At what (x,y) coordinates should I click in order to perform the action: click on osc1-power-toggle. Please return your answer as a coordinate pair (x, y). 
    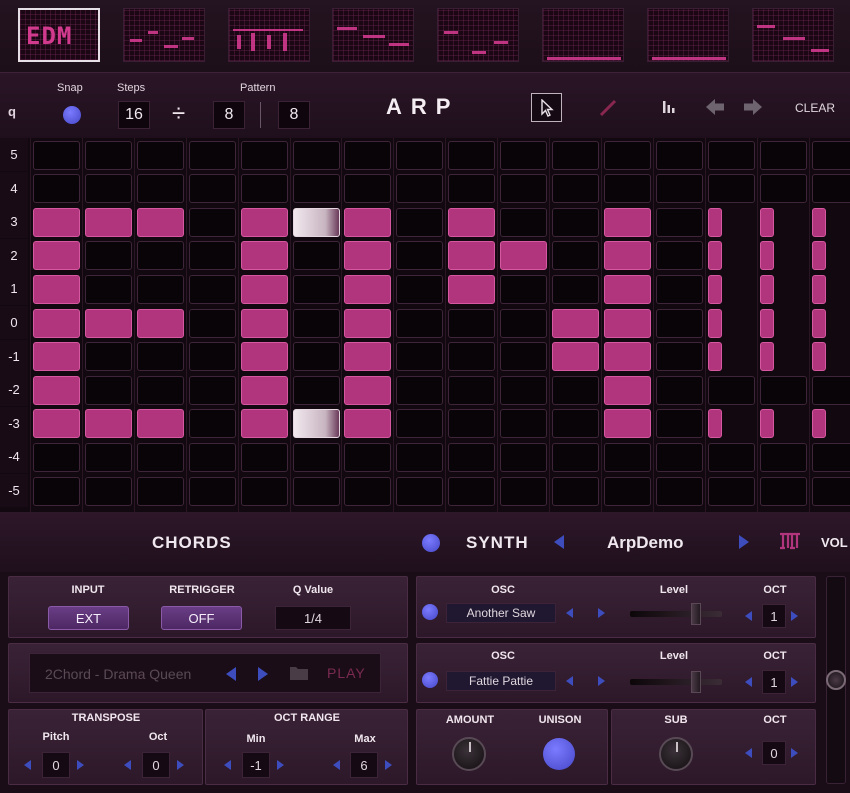
    Looking at the image, I should click on (430, 612).